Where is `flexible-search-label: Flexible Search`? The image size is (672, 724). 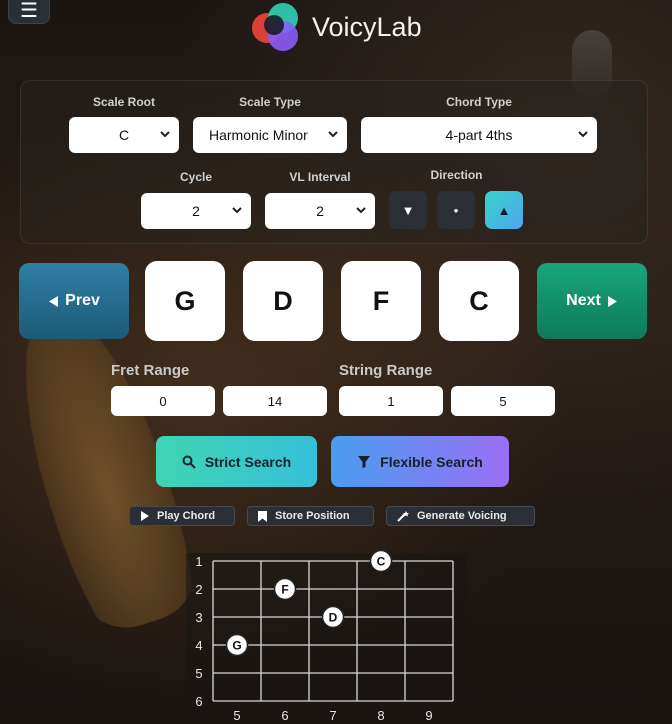
flexible-search-label: Flexible Search is located at coordinates (431, 461).